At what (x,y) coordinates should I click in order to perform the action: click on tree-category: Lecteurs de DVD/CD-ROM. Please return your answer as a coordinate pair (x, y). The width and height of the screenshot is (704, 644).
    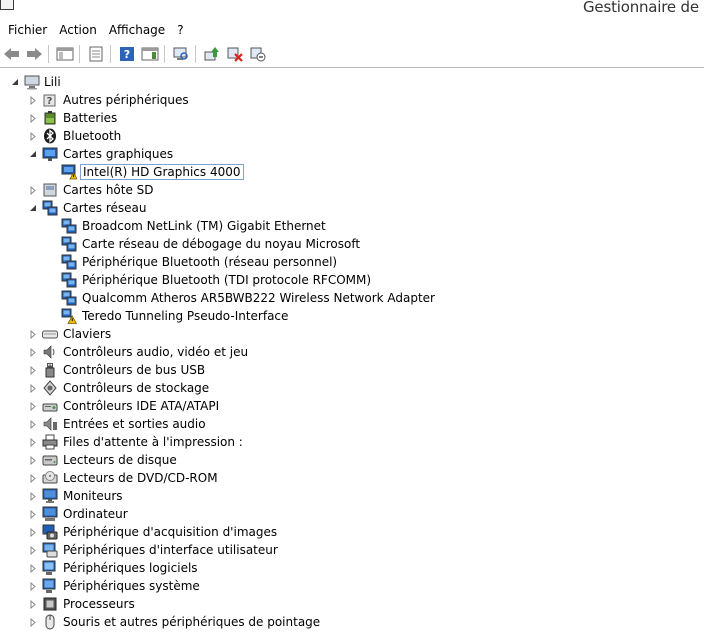
    Looking at the image, I should click on (352, 478).